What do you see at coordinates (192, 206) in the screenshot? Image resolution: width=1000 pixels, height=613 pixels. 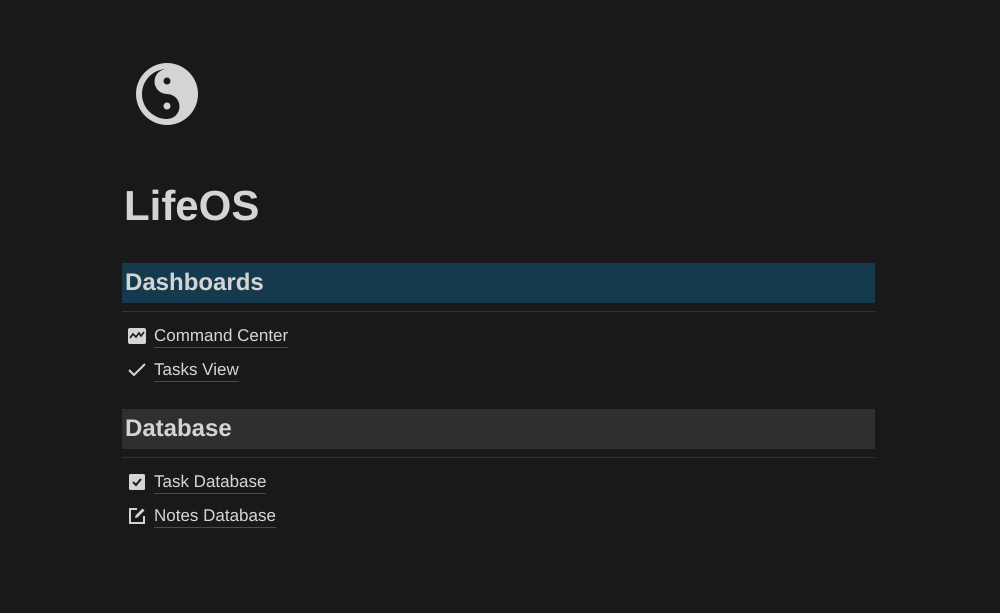 I see `page-title: LifeOS` at bounding box center [192, 206].